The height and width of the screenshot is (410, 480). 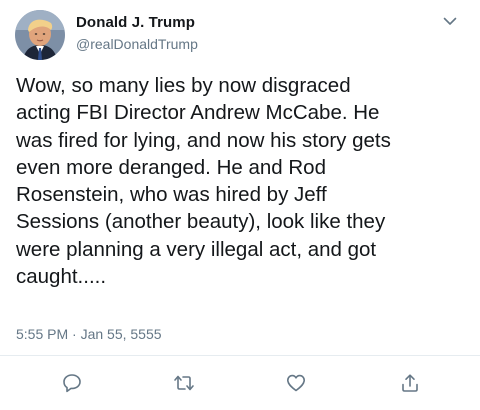 I want to click on heart-icon, so click(x=296, y=385).